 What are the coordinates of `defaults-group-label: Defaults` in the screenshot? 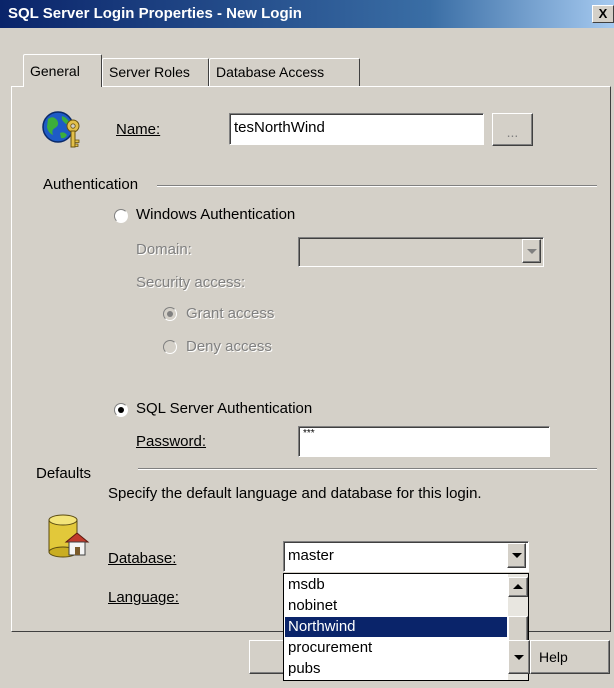 It's located at (64, 473).